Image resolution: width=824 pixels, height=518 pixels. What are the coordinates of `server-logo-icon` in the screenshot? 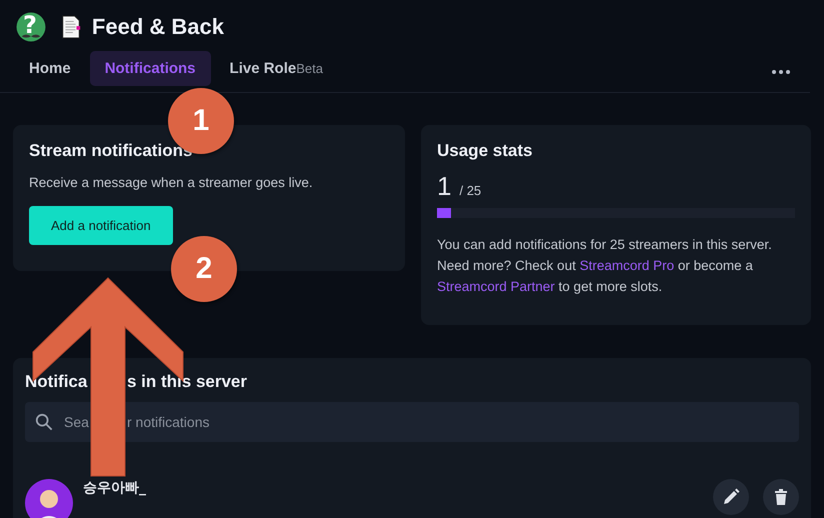 It's located at (31, 27).